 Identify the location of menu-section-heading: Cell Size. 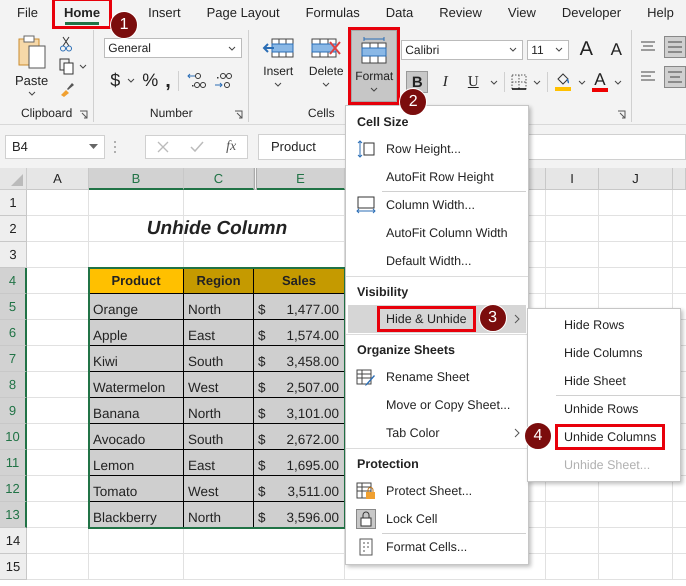
(383, 122).